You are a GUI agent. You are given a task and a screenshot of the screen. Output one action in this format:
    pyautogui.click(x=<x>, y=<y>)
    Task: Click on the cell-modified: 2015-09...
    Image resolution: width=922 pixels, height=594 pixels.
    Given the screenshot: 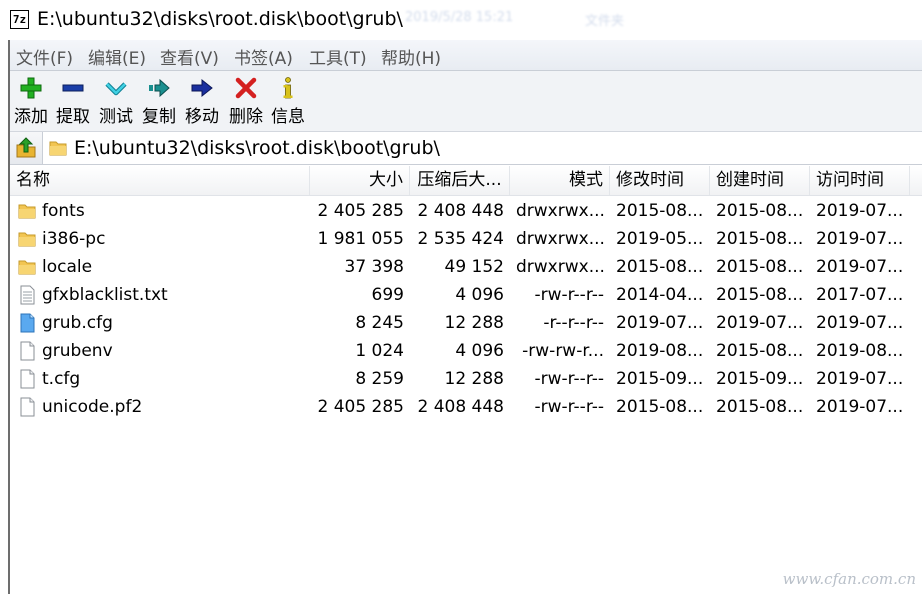 What is the action you would take?
    pyautogui.click(x=660, y=379)
    